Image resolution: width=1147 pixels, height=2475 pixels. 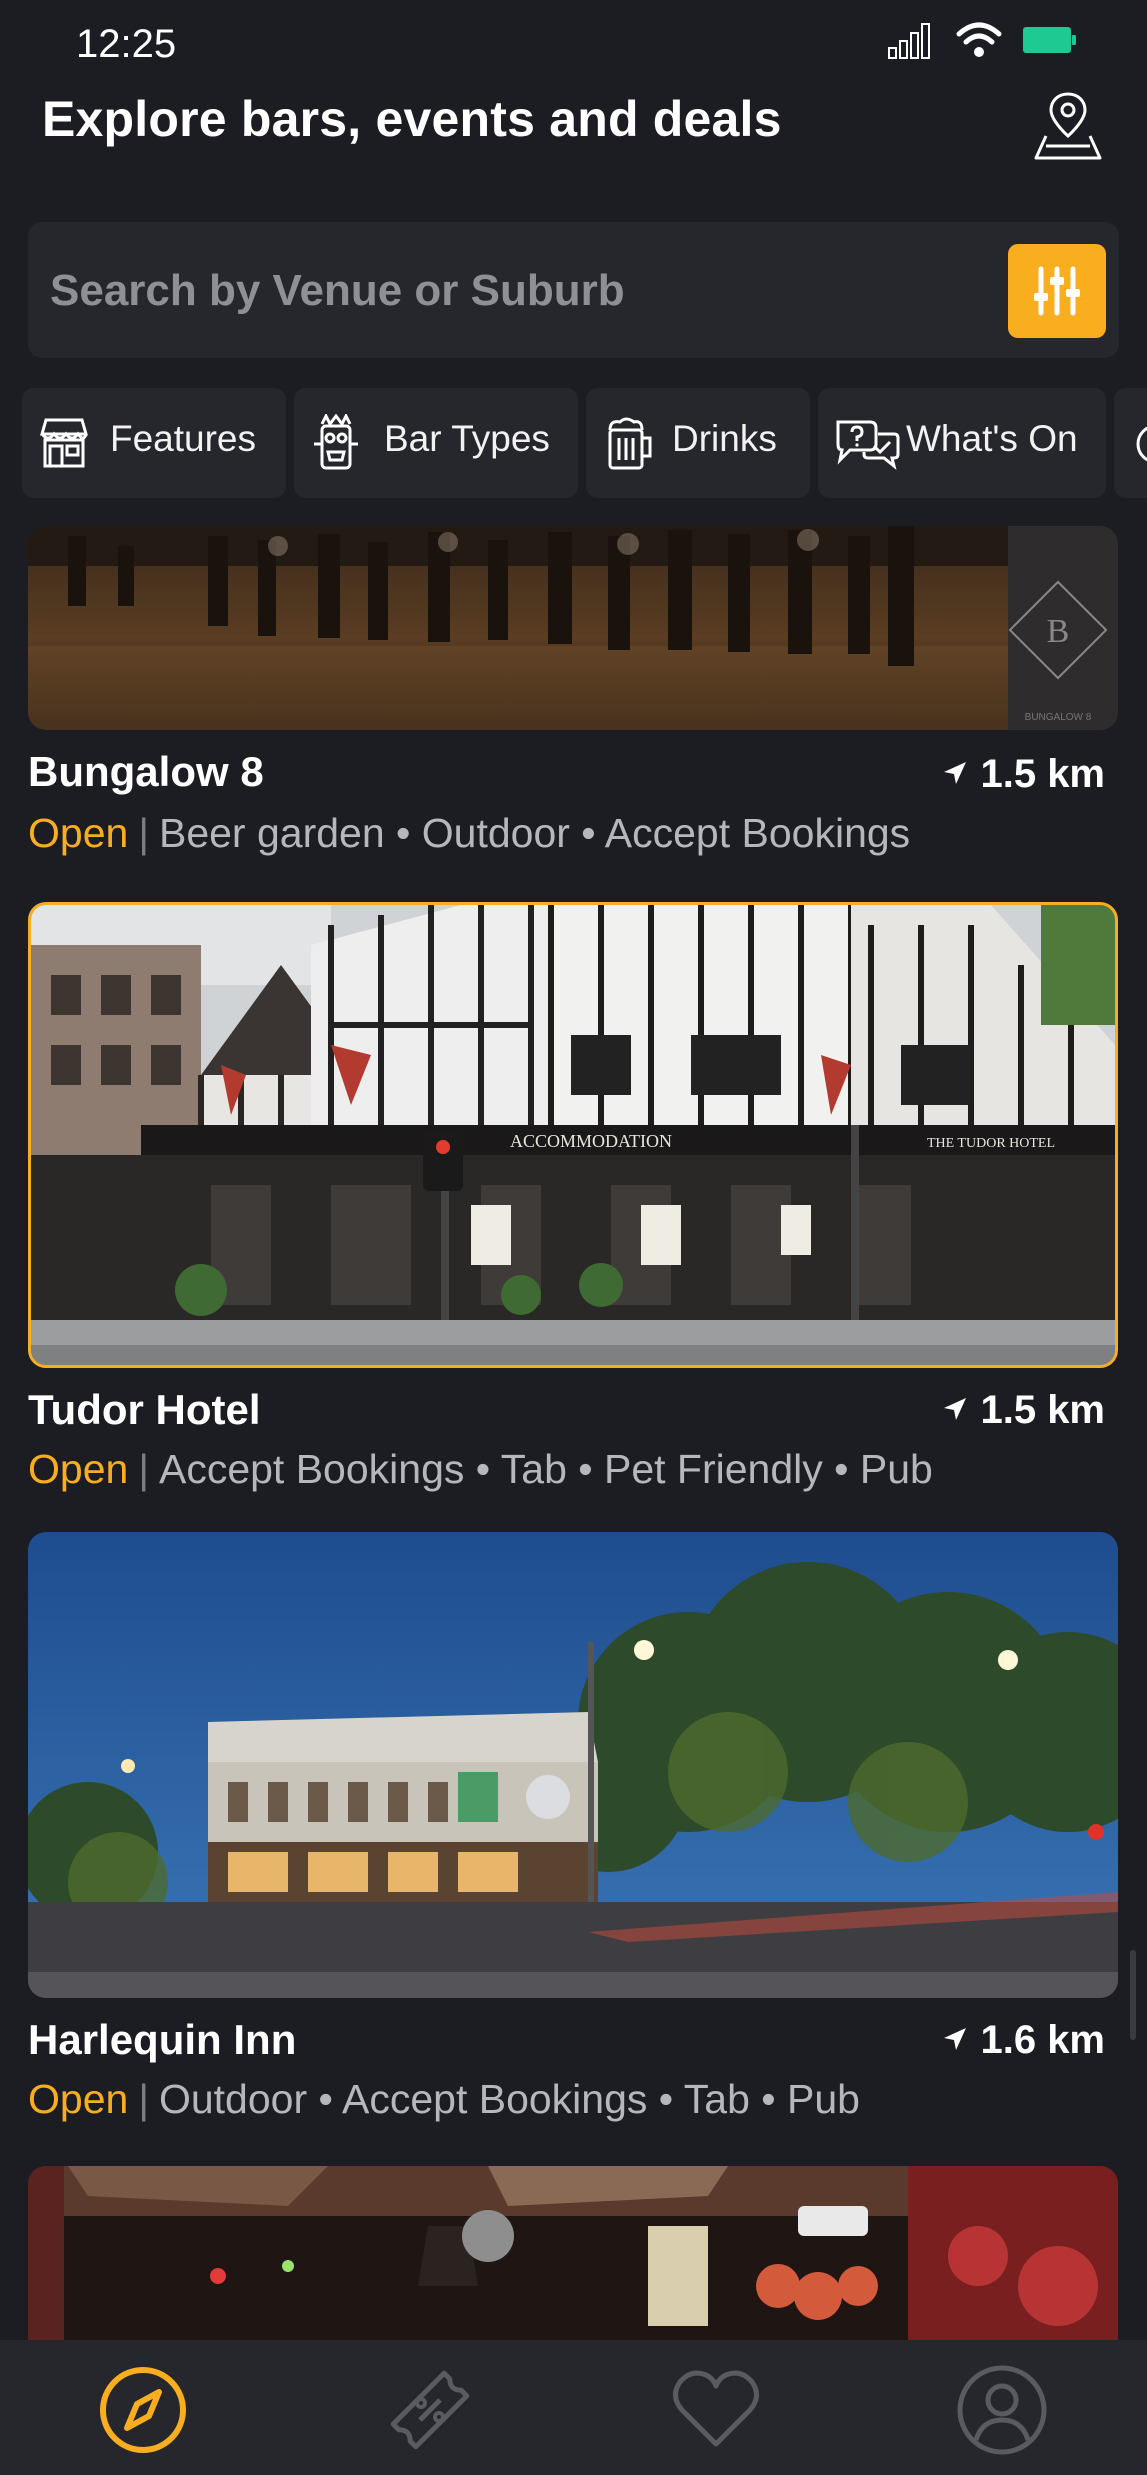 What do you see at coordinates (979, 39) in the screenshot?
I see `wifi-icon` at bounding box center [979, 39].